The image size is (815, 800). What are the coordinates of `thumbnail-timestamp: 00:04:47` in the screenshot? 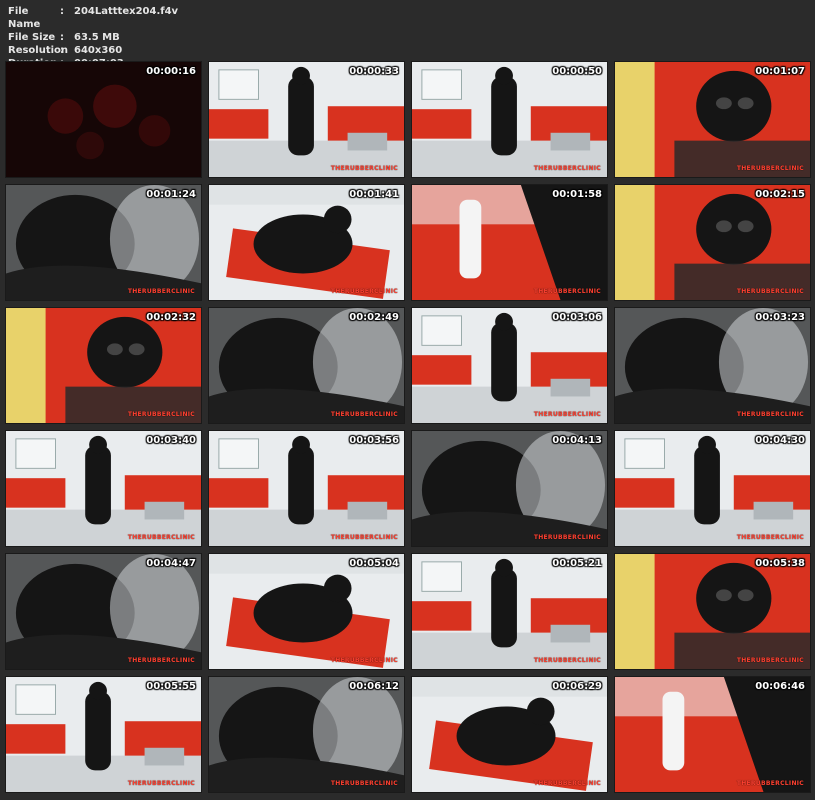 It's located at (171, 563).